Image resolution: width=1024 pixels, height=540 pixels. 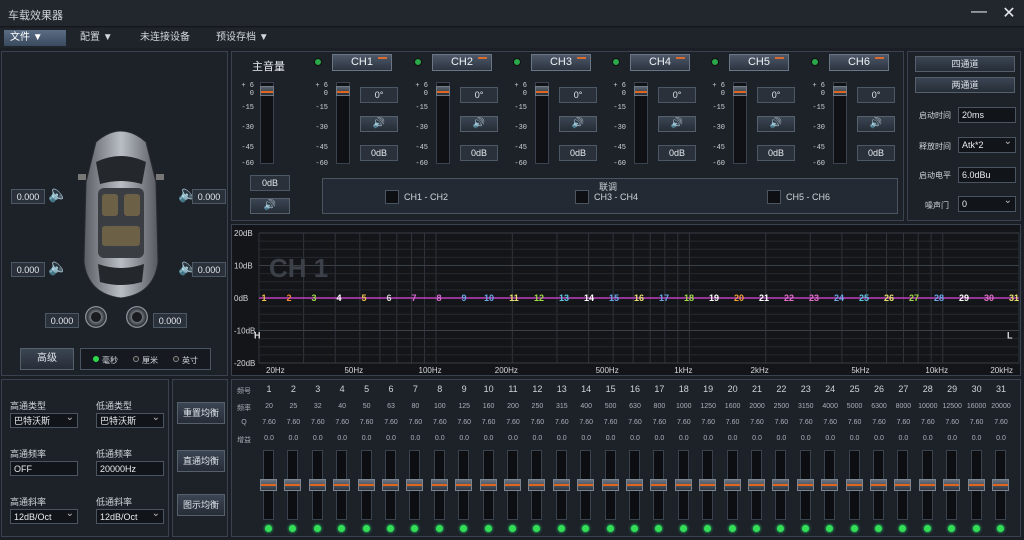 What do you see at coordinates (102, 38) in the screenshot?
I see `menu-config: 配置 ▼` at bounding box center [102, 38].